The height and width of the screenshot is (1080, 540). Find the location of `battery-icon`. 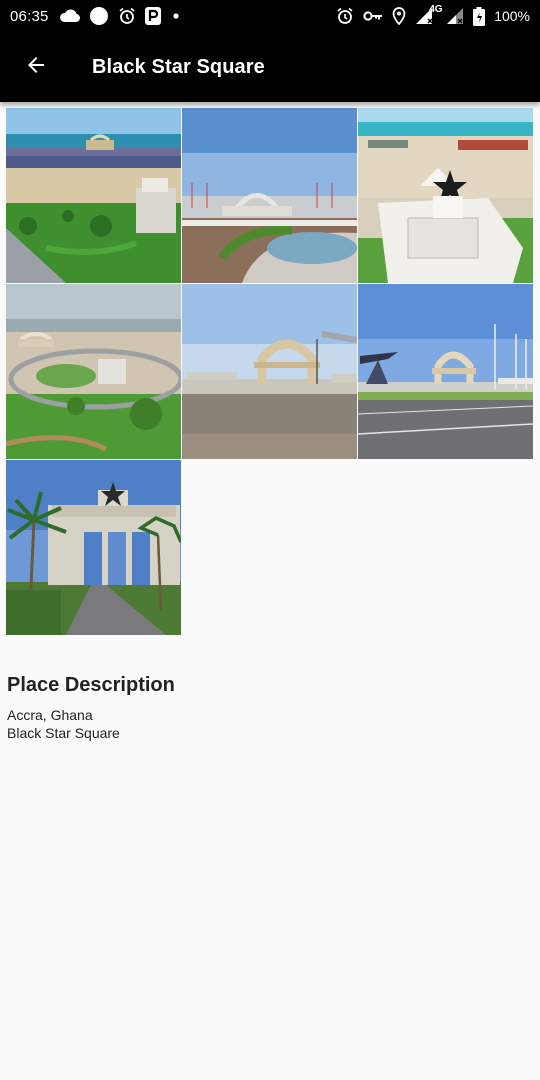

battery-icon is located at coordinates (479, 16).